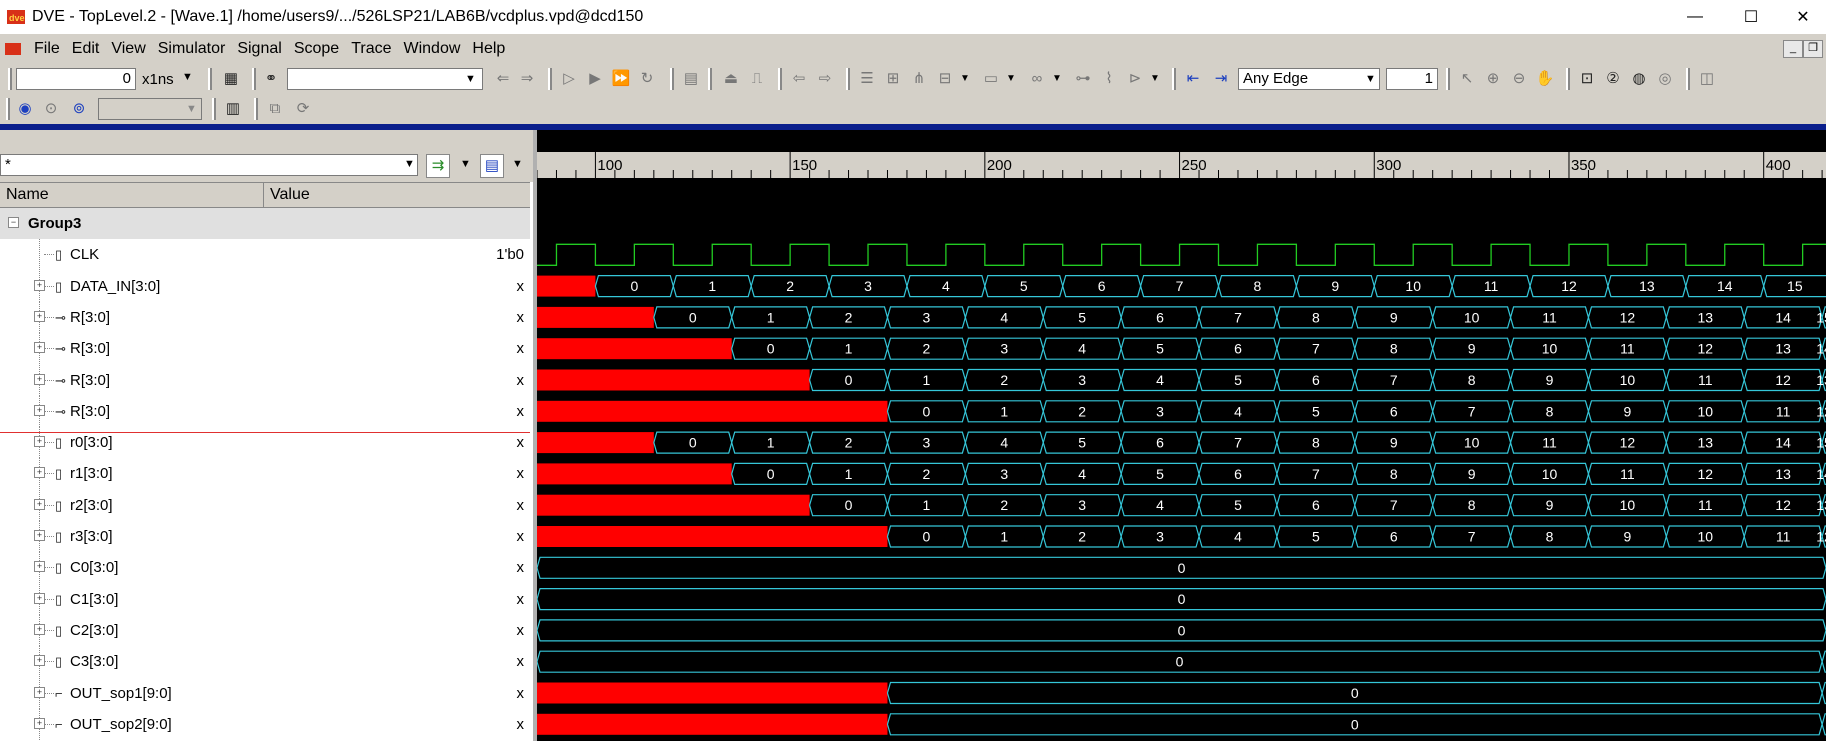 The height and width of the screenshot is (741, 1826). What do you see at coordinates (265, 599) in the screenshot?
I see `signal-row: + ▯ C1[3:0] x` at bounding box center [265, 599].